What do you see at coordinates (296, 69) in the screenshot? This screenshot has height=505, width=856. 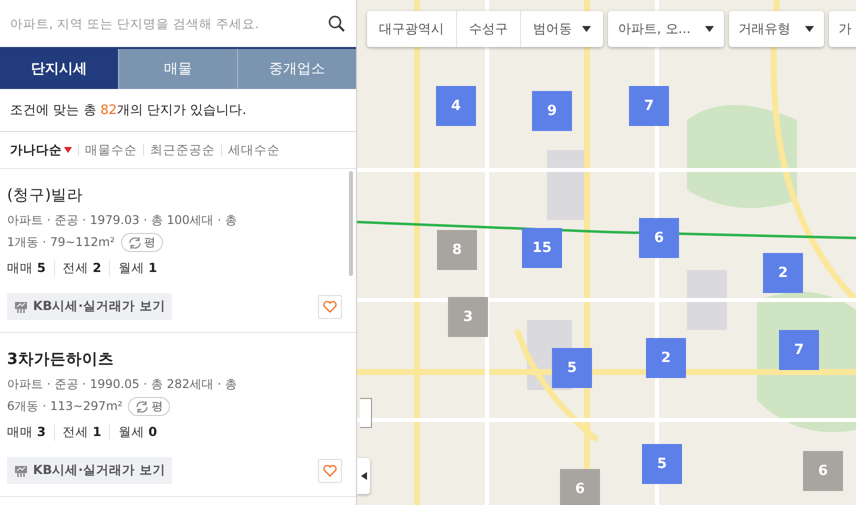 I see `tab: 중개업소` at bounding box center [296, 69].